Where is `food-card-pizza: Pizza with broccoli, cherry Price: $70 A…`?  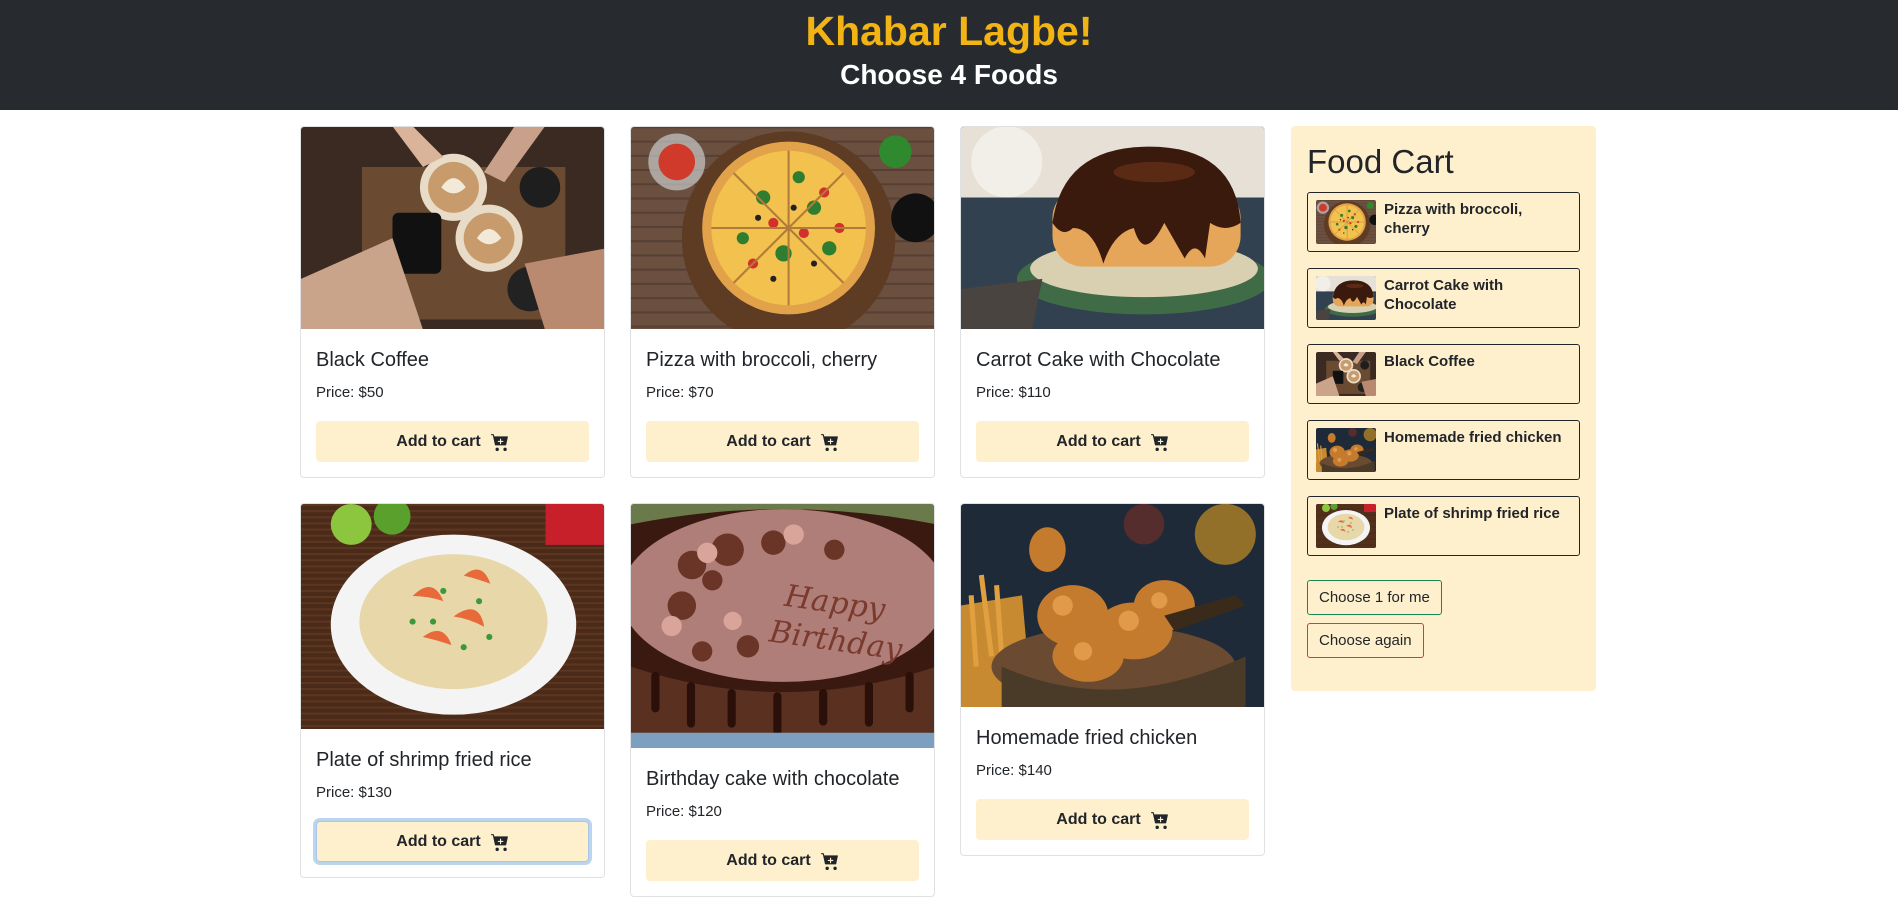 food-card-pizza: Pizza with broccoli, cherry Price: $70 A… is located at coordinates (782, 302).